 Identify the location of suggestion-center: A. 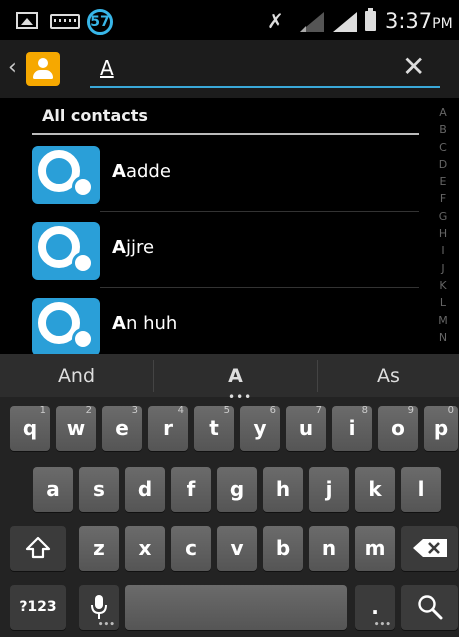
(235, 376).